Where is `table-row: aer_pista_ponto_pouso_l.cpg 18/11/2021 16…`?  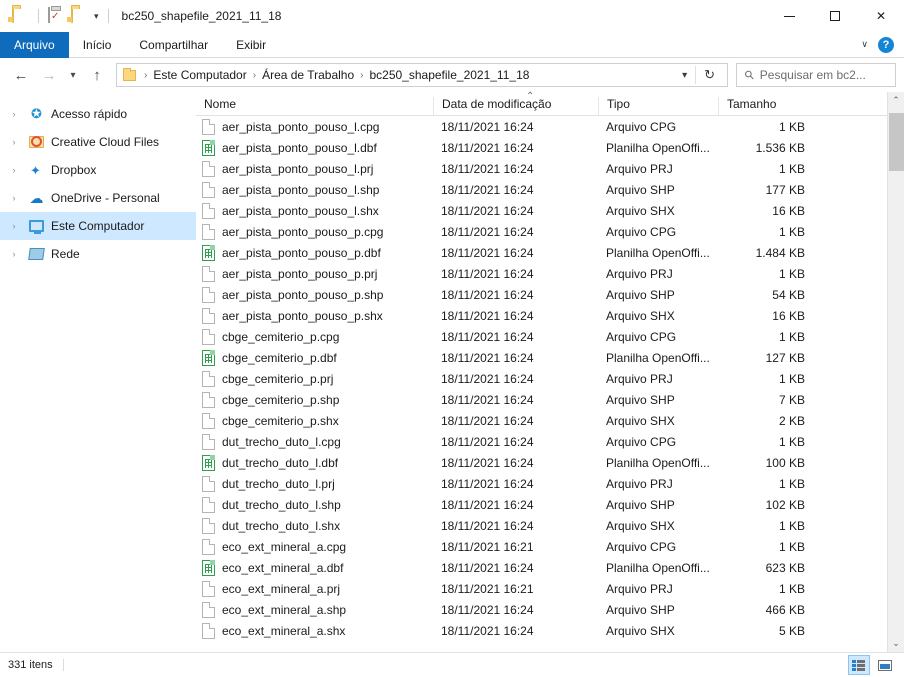
table-row: aer_pista_ponto_pouso_l.cpg 18/11/2021 16… is located at coordinates (541, 126).